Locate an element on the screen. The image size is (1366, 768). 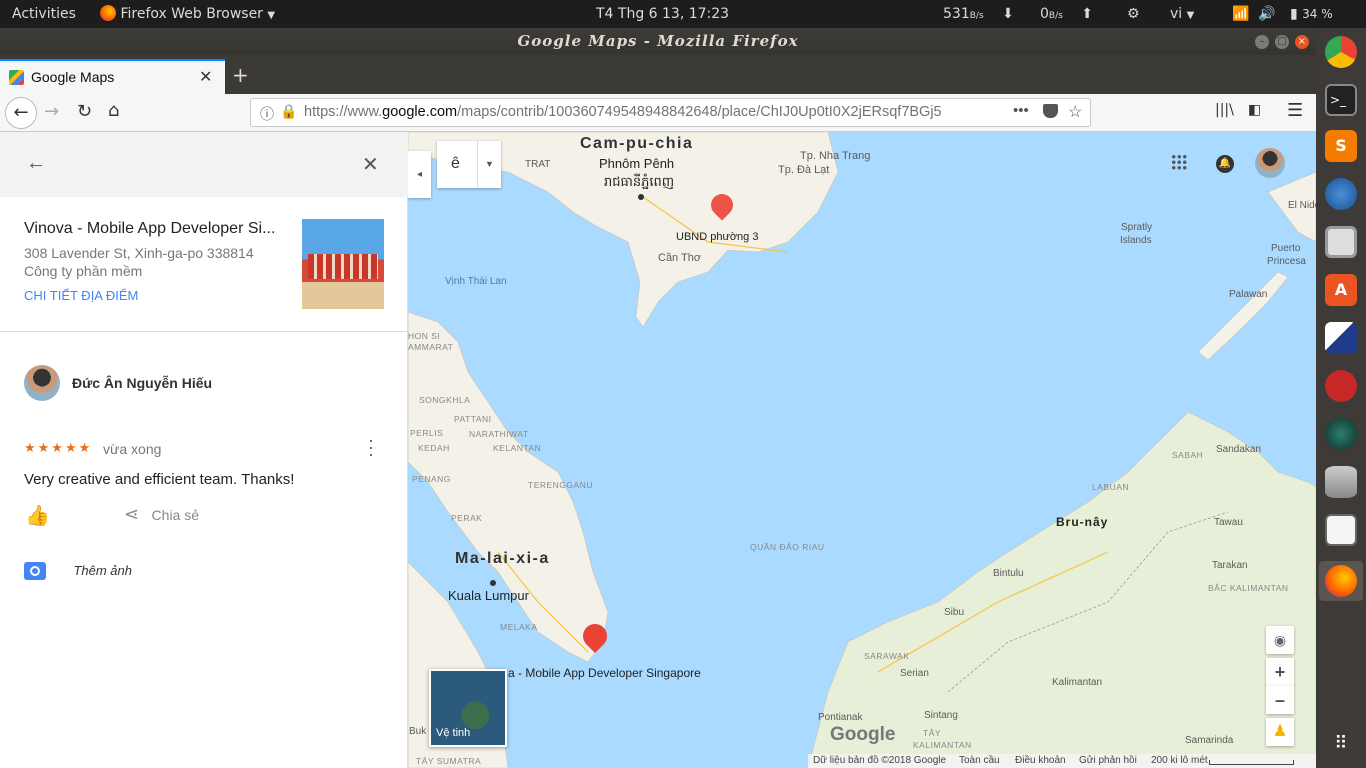
scale-bar is located at coordinates (1251, 762).